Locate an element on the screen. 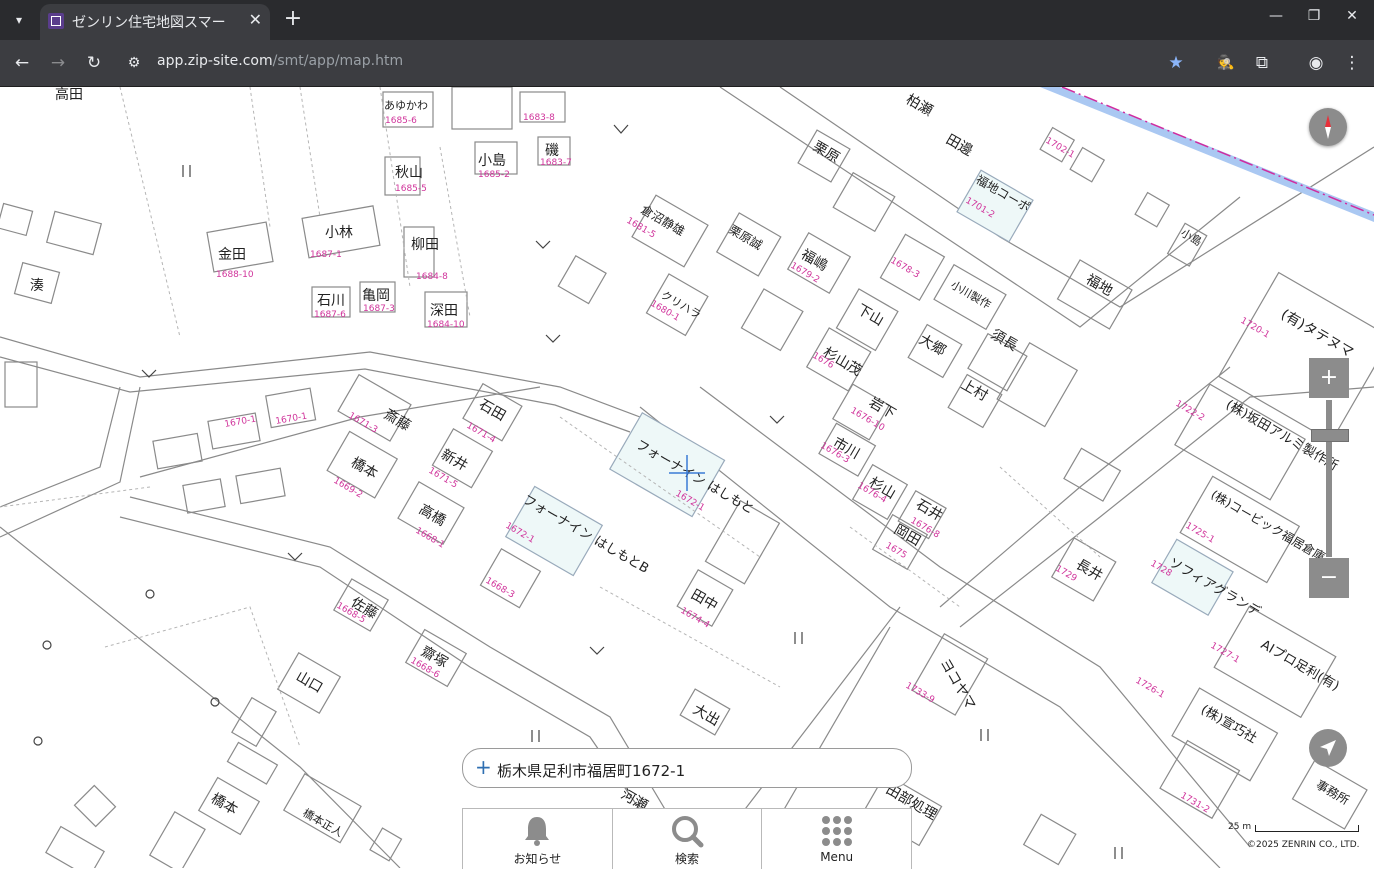 The image size is (1374, 869). map-label: 秋山 is located at coordinates (409, 173).